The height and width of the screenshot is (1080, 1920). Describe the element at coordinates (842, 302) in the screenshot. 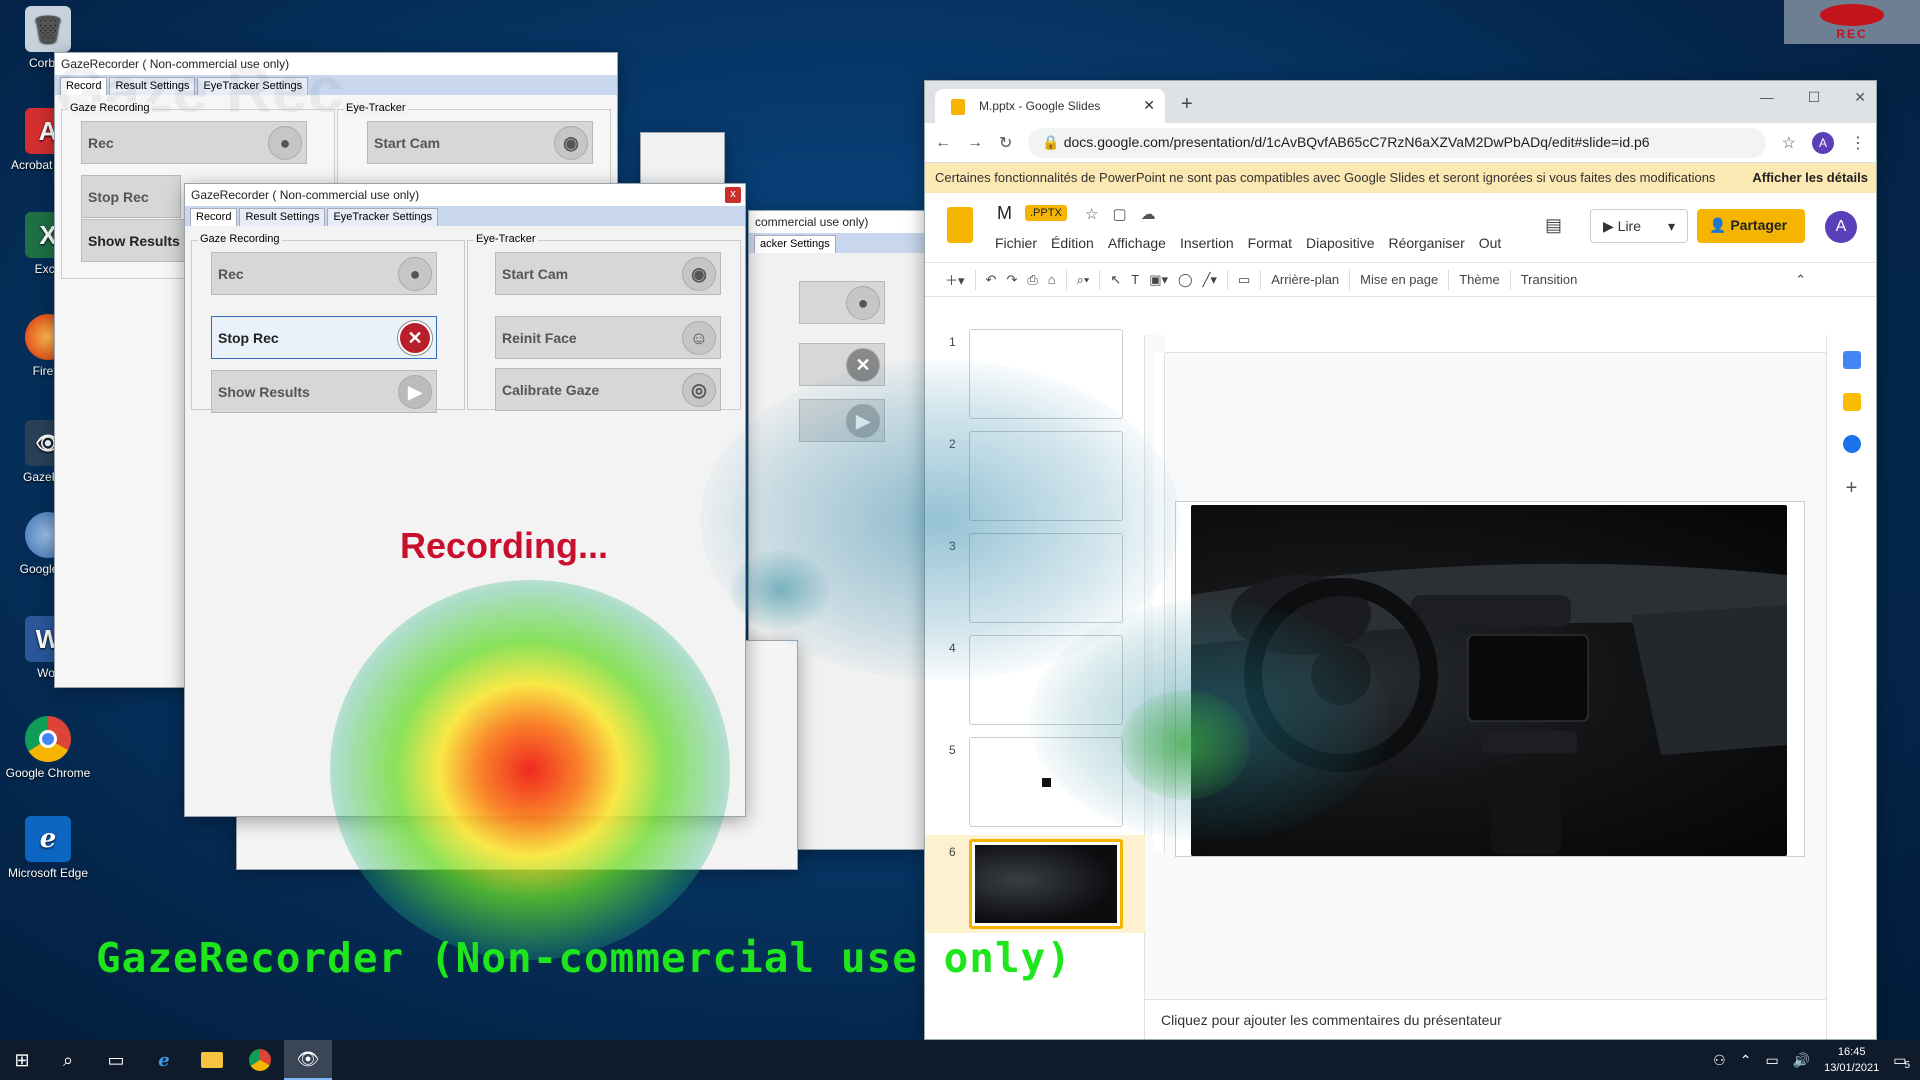

I see `start-cam-button: ●` at that location.